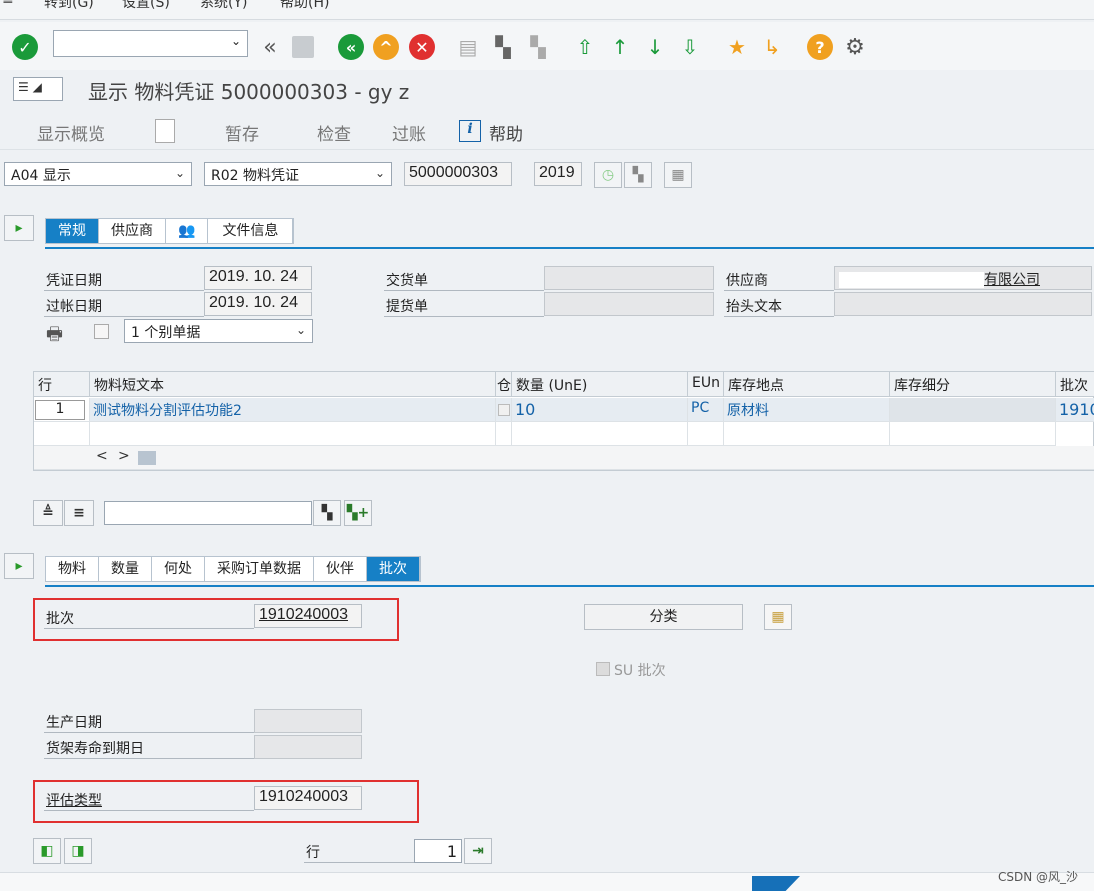 The image size is (1094, 891). What do you see at coordinates (629, 304) in the screenshot?
I see `bill-of-lading-field` at bounding box center [629, 304].